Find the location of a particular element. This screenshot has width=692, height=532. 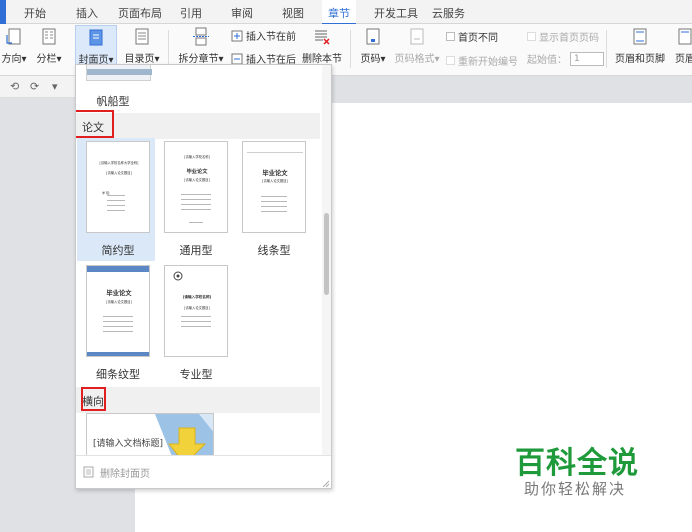

watermark-title: 百科全说 is located at coordinates (577, 463).